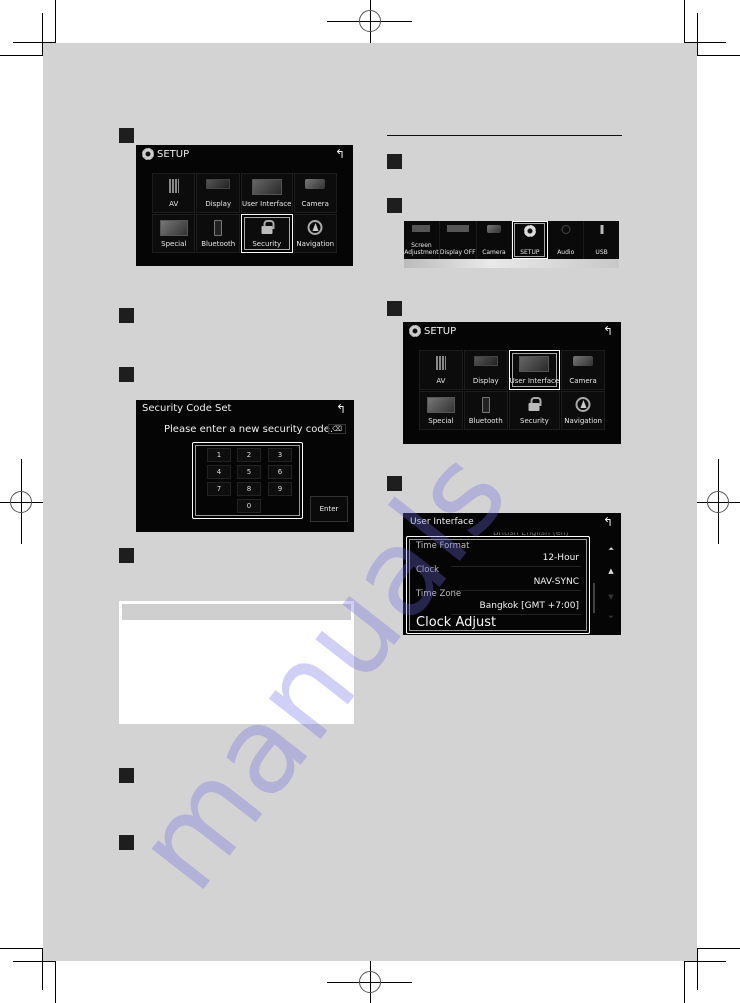 Image resolution: width=740 pixels, height=1003 pixels. I want to click on time-format-label: Time Format, so click(443, 546).